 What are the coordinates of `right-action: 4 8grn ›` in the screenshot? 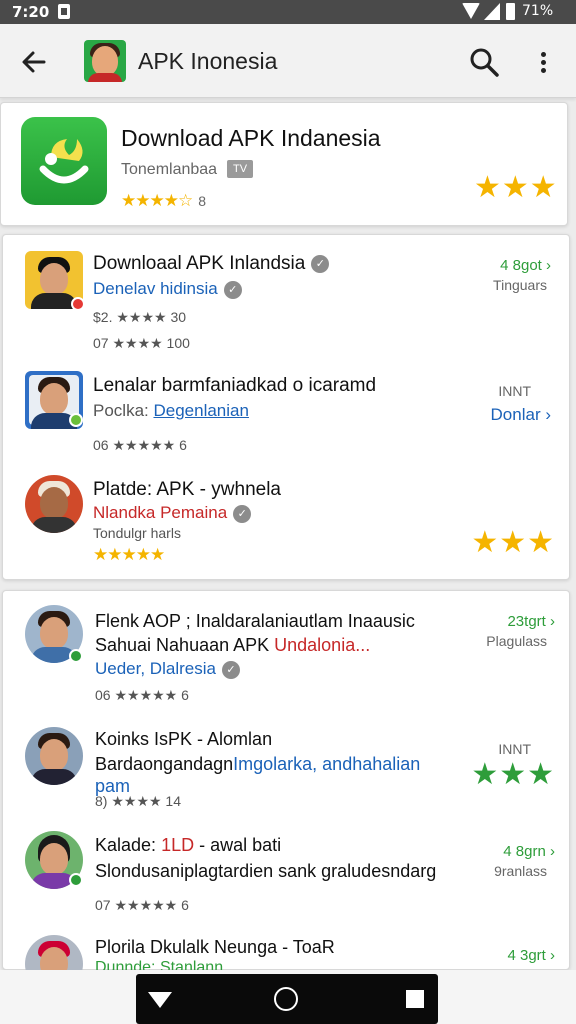 It's located at (529, 851).